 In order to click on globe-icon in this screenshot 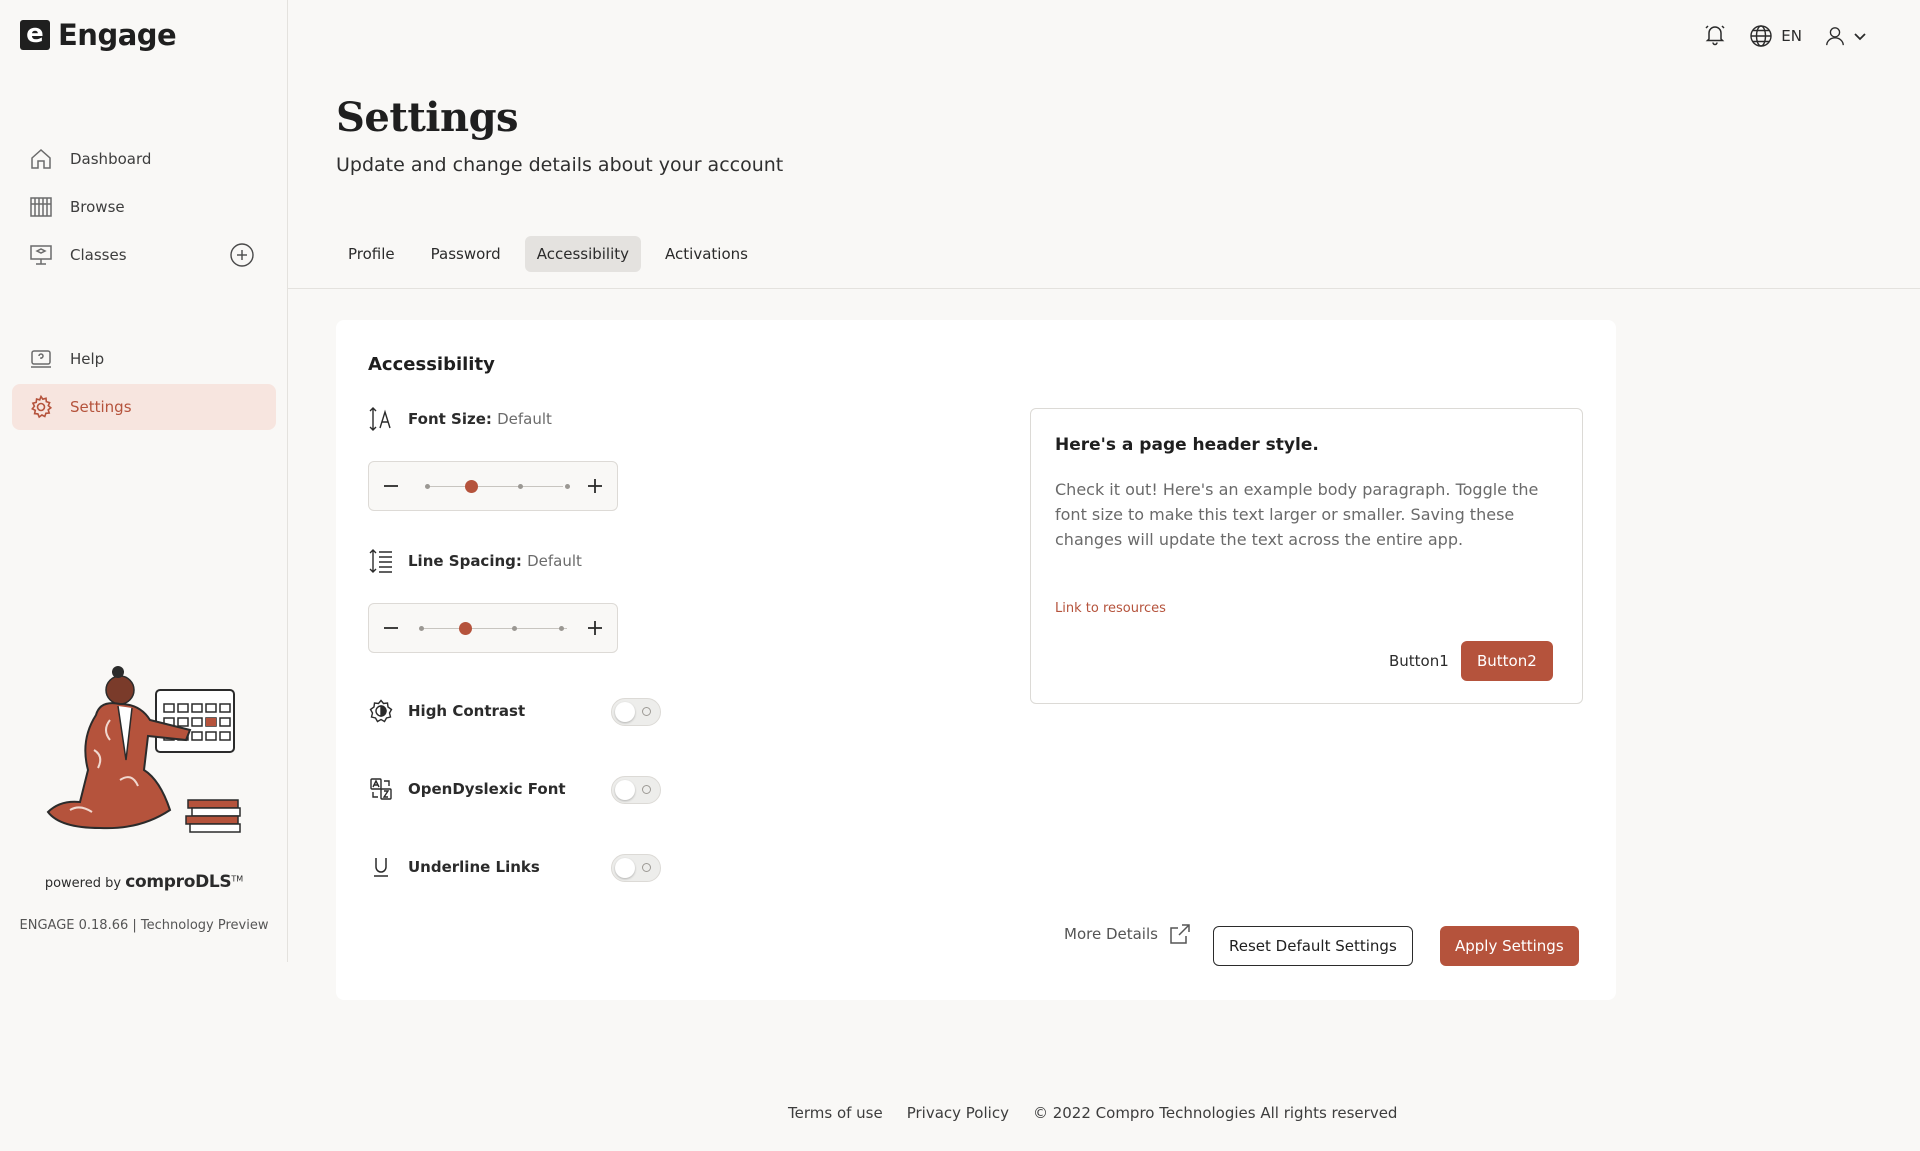, I will do `click(1761, 36)`.